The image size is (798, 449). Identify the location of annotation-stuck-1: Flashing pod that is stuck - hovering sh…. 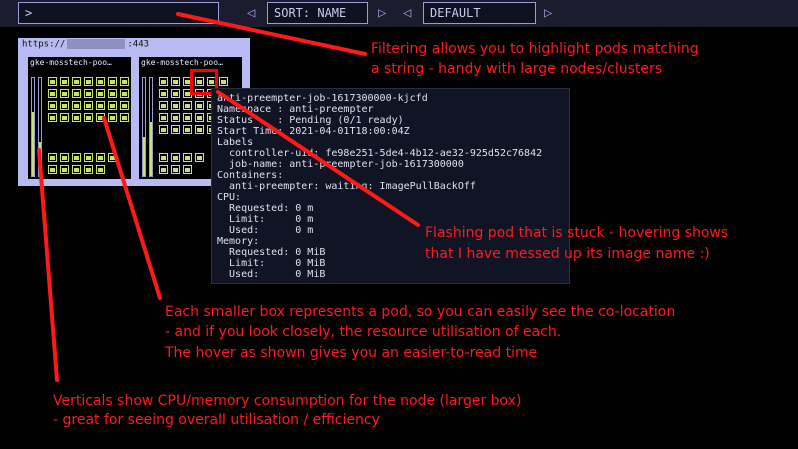
(577, 233).